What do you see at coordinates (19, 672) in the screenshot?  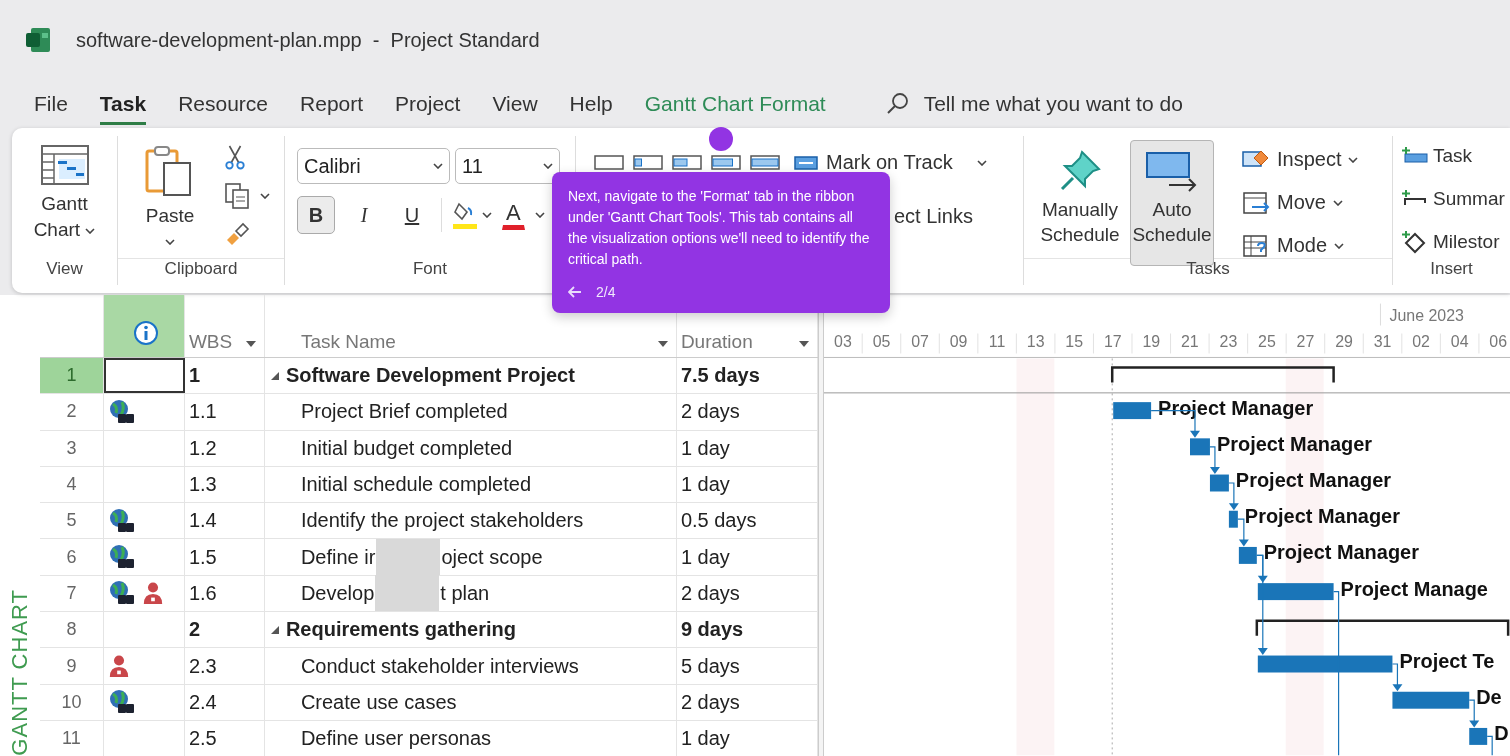 I see `view-label: GANTT CHART` at bounding box center [19, 672].